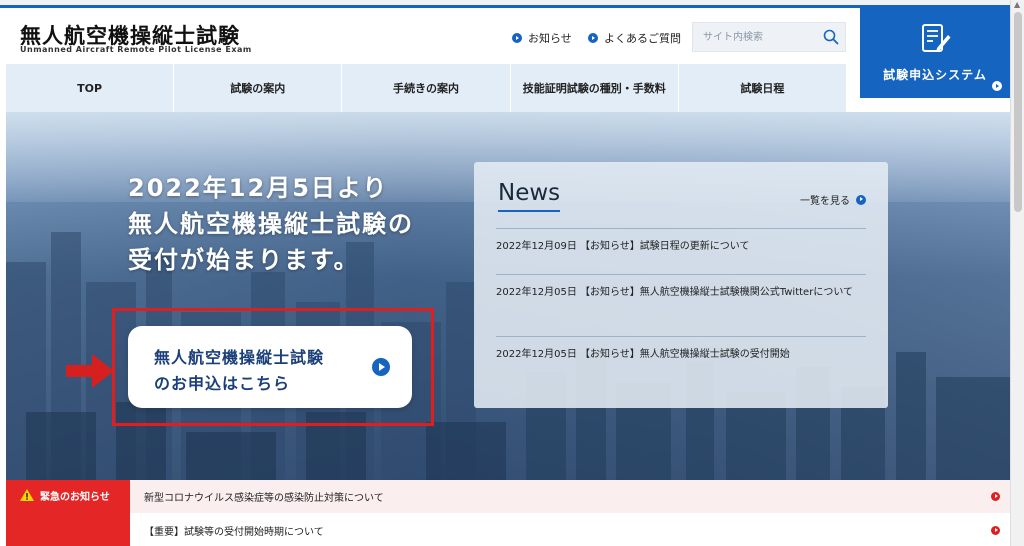 The width and height of the screenshot is (1024, 546). What do you see at coordinates (935, 53) in the screenshot?
I see `exam-application-system-button: 試験申込システム` at bounding box center [935, 53].